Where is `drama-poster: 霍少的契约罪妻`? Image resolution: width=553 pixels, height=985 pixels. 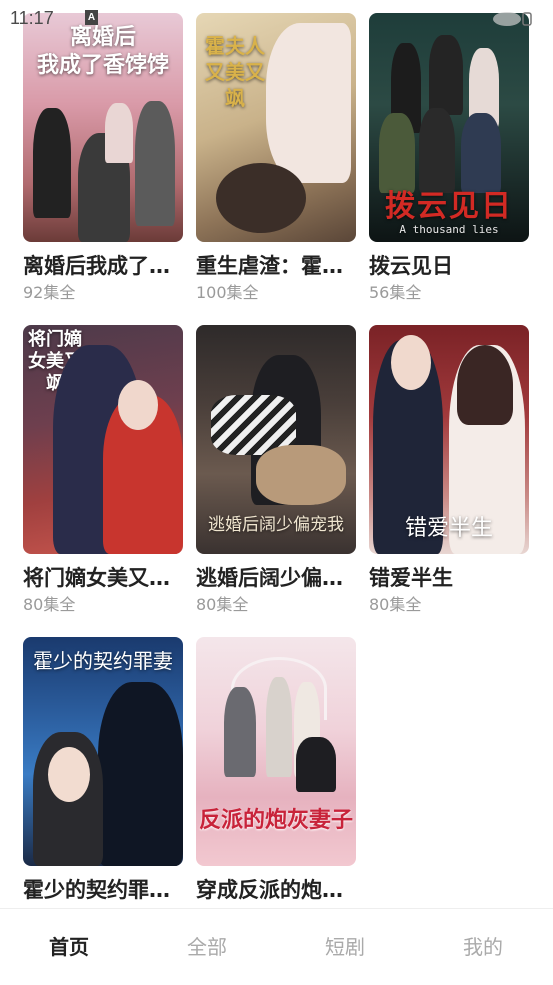
drama-poster: 霍少的契约罪妻 is located at coordinates (103, 751).